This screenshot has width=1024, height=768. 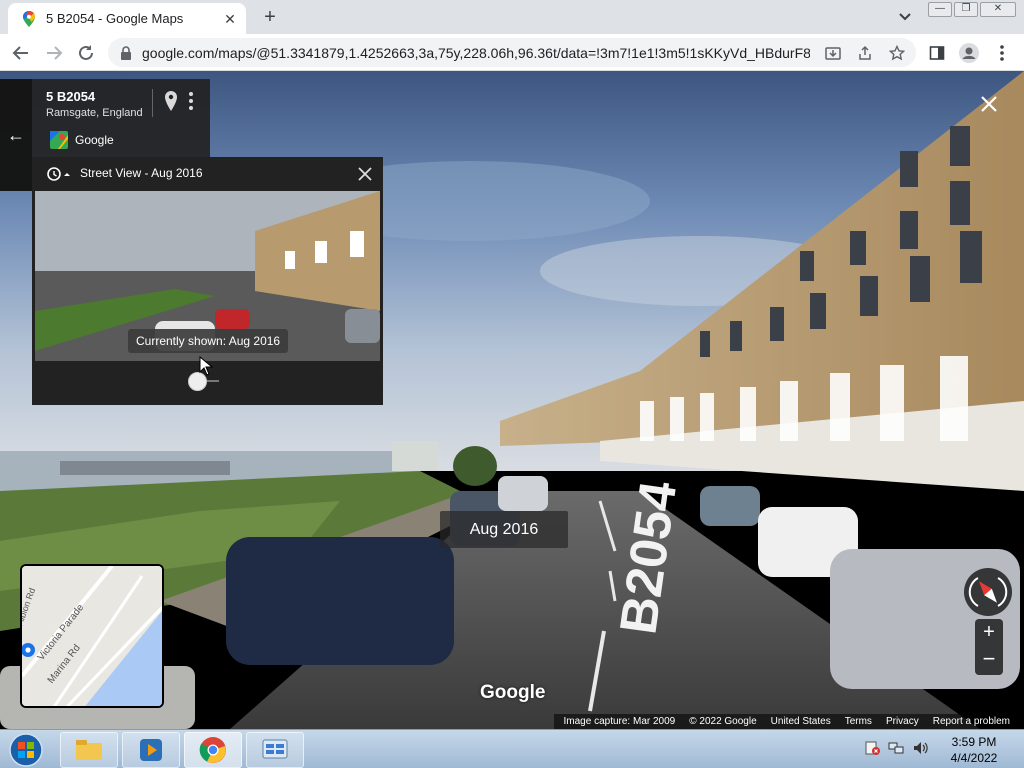 I want to click on install-icon, so click(x=833, y=53).